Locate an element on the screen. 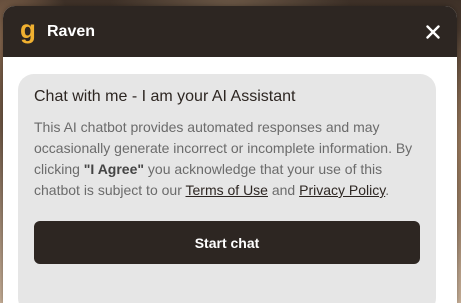 The image size is (461, 303). card-title: Chat with me - I am your AI Assistant is located at coordinates (165, 96).